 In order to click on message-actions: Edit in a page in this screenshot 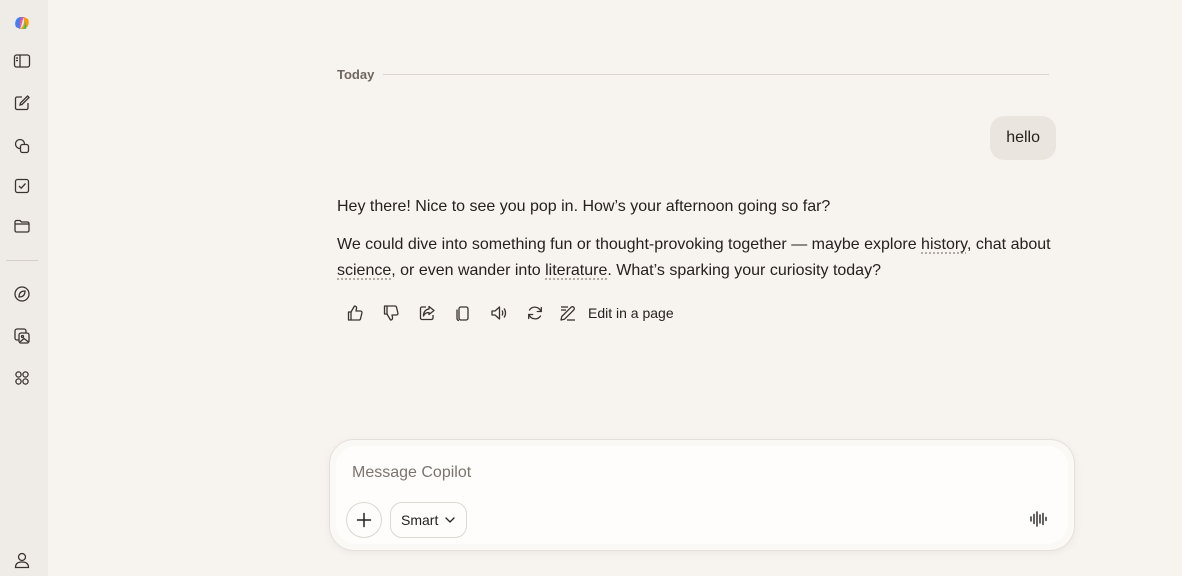, I will do `click(508, 313)`.